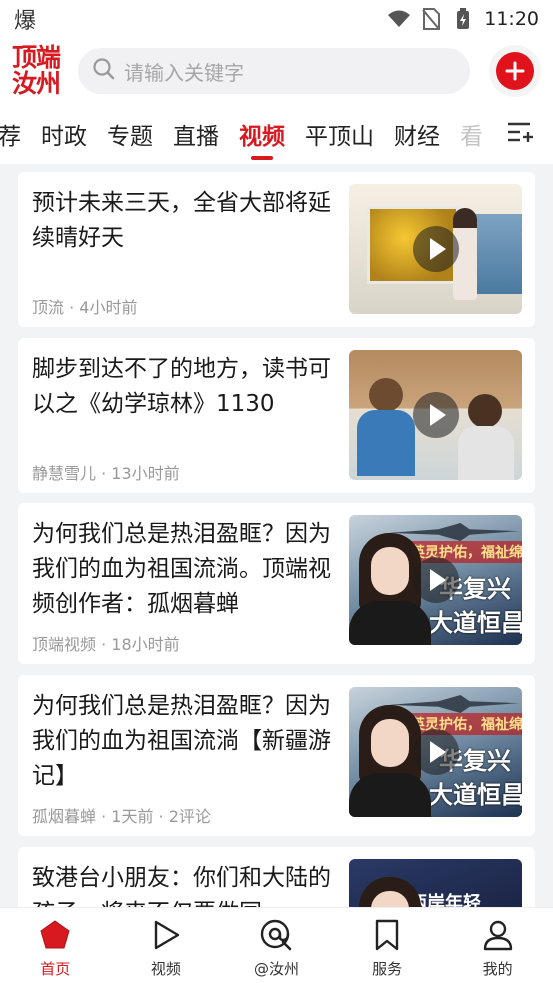 This screenshot has height=983, width=553. I want to click on add-button, so click(515, 71).